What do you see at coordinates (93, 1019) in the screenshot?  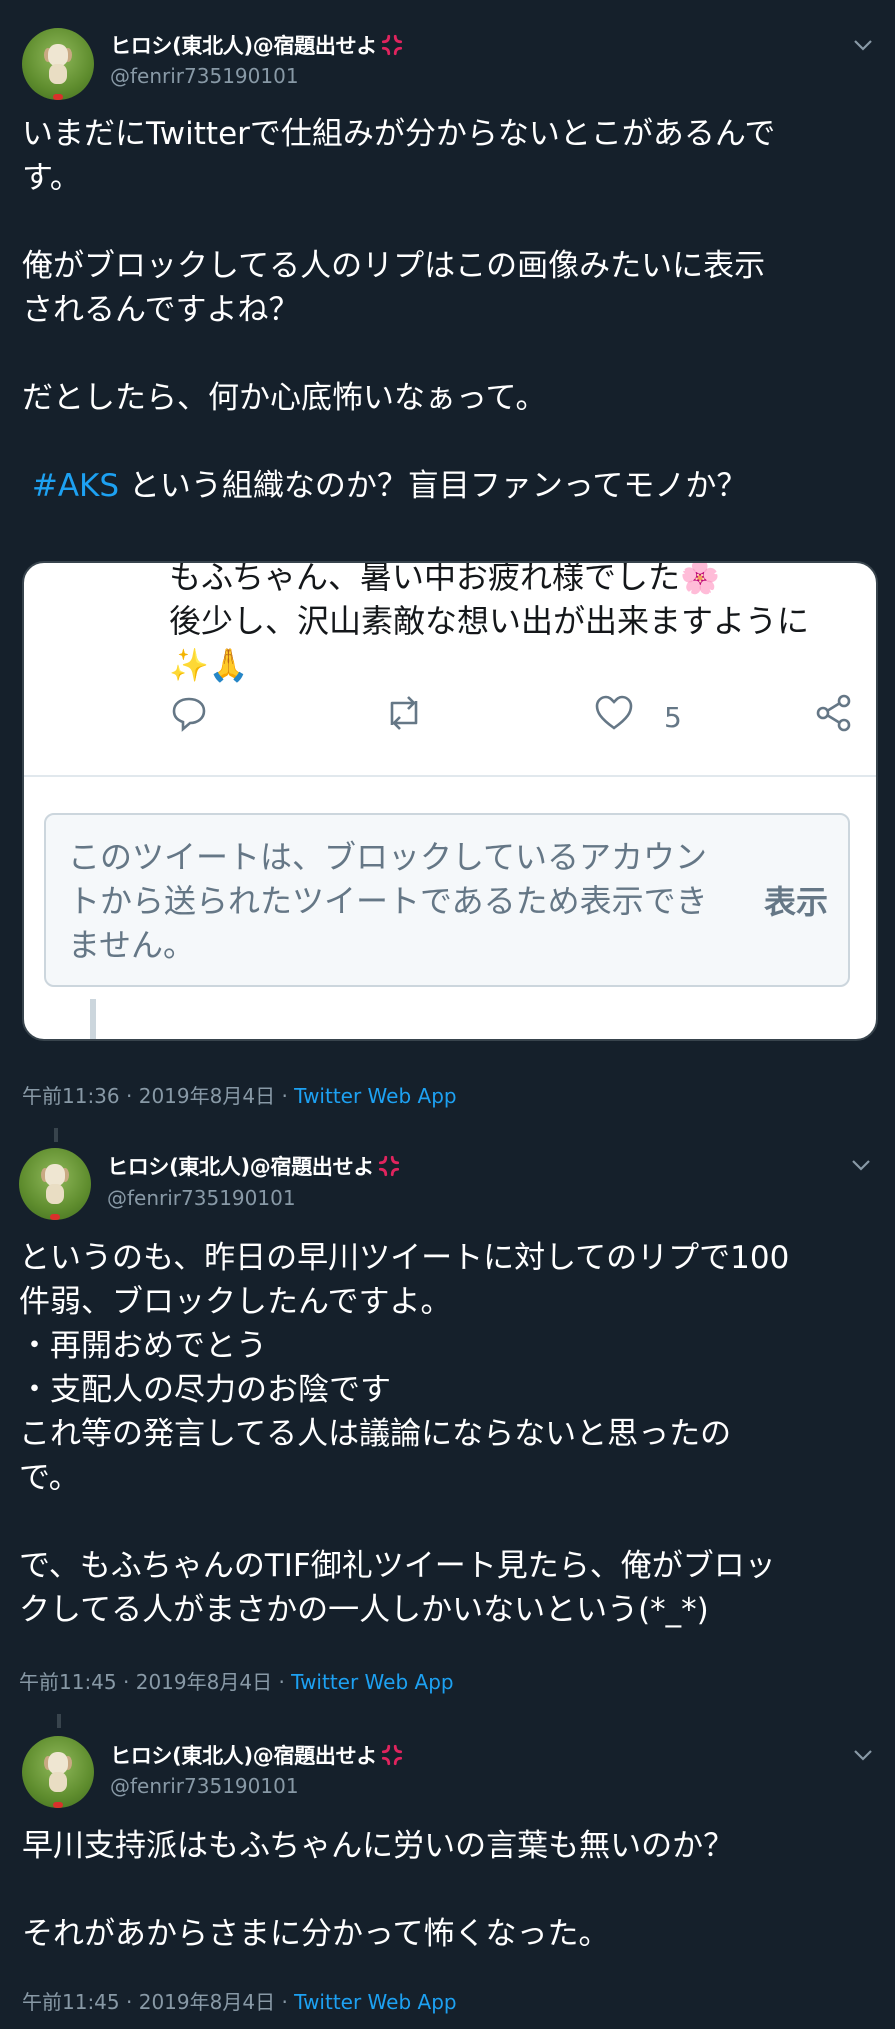 I see `embedded-thread-line` at bounding box center [93, 1019].